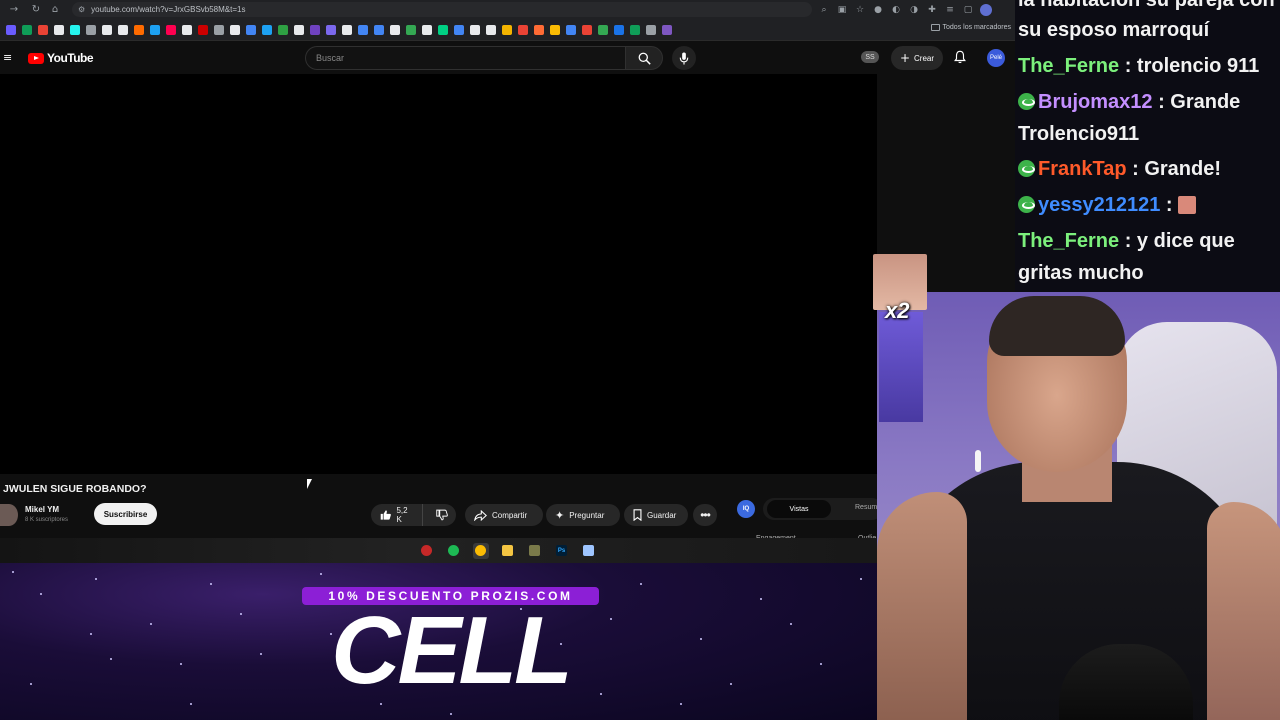 The height and width of the screenshot is (720, 1280). I want to click on search-input, so click(456, 58).